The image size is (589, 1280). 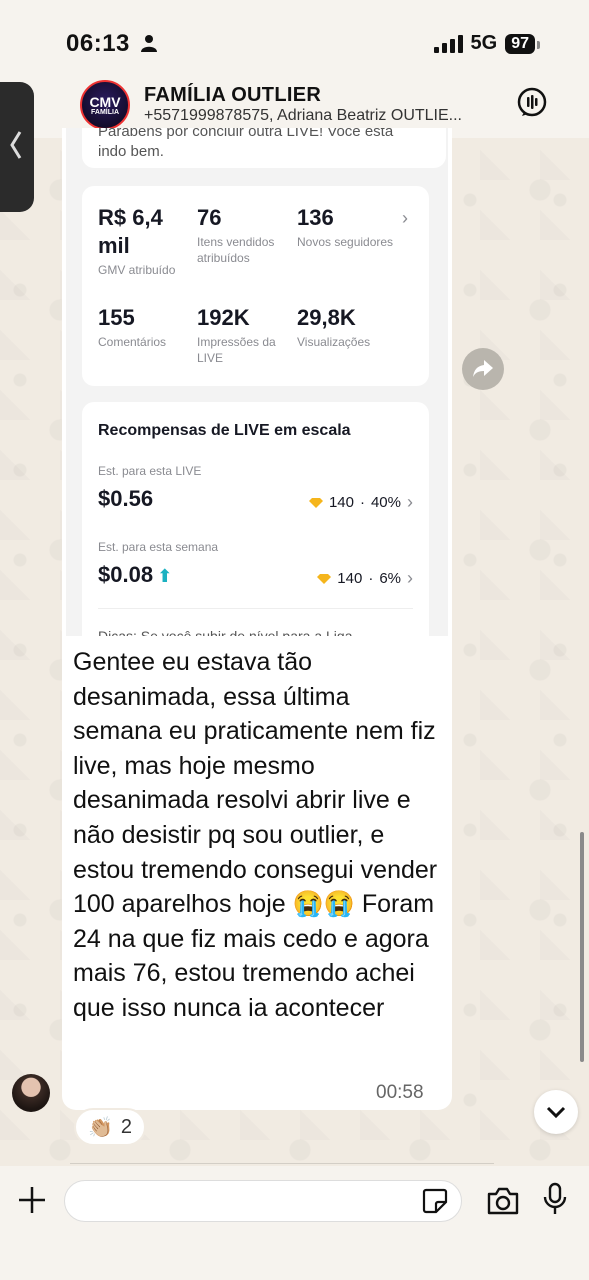 I want to click on stat-label: Impressões da LIVE, so click(x=236, y=350).